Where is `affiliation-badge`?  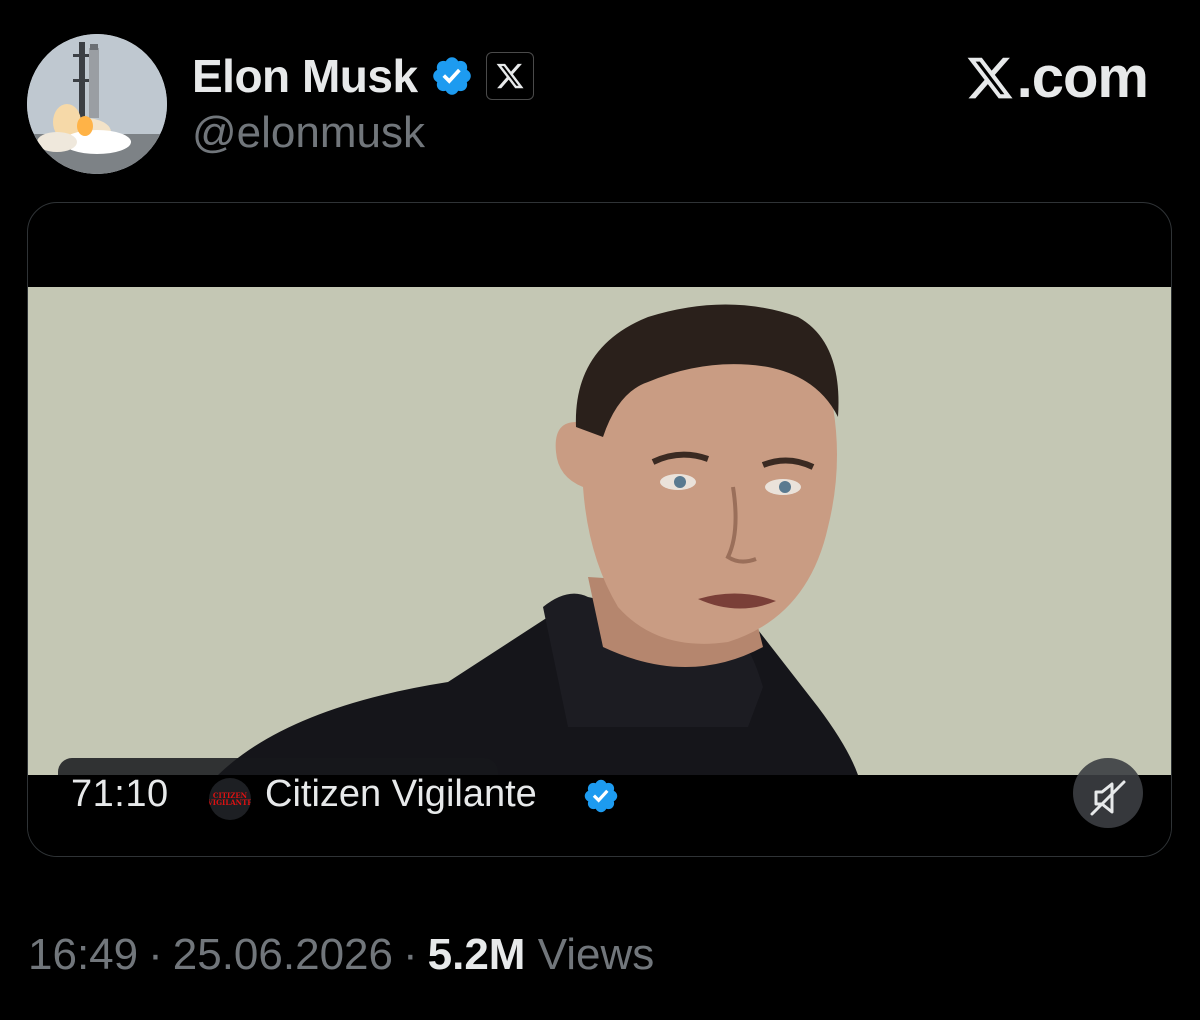
affiliation-badge is located at coordinates (509, 76).